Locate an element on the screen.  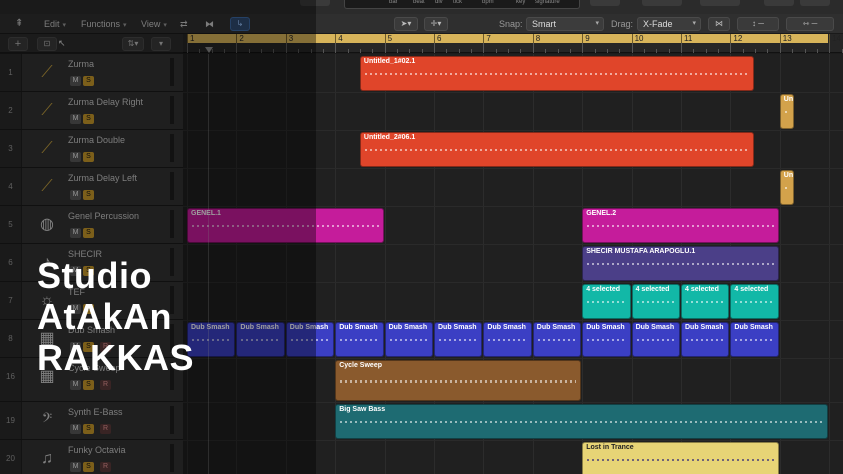
ruler-bar-number: 11 is located at coordinates (686, 38).